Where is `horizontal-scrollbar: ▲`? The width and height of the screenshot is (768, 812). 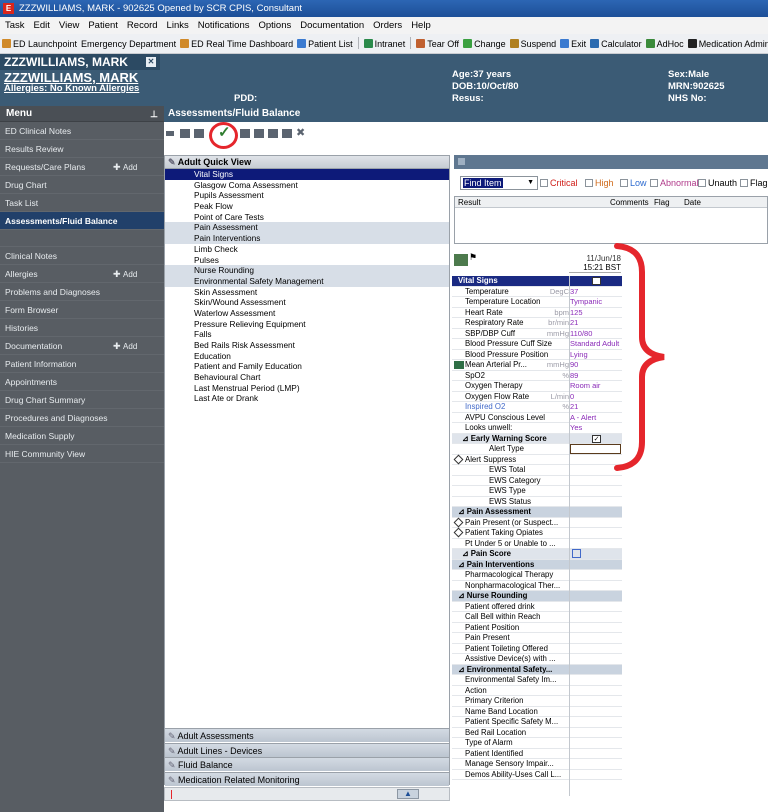
horizontal-scrollbar: ▲ is located at coordinates (307, 794).